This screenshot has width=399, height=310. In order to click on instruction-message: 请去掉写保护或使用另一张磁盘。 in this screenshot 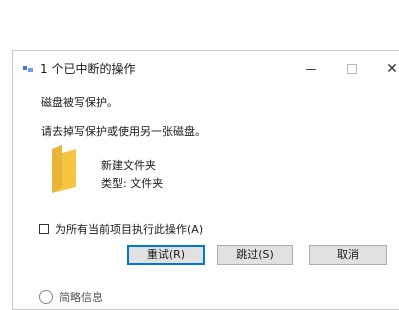, I will do `click(123, 131)`.